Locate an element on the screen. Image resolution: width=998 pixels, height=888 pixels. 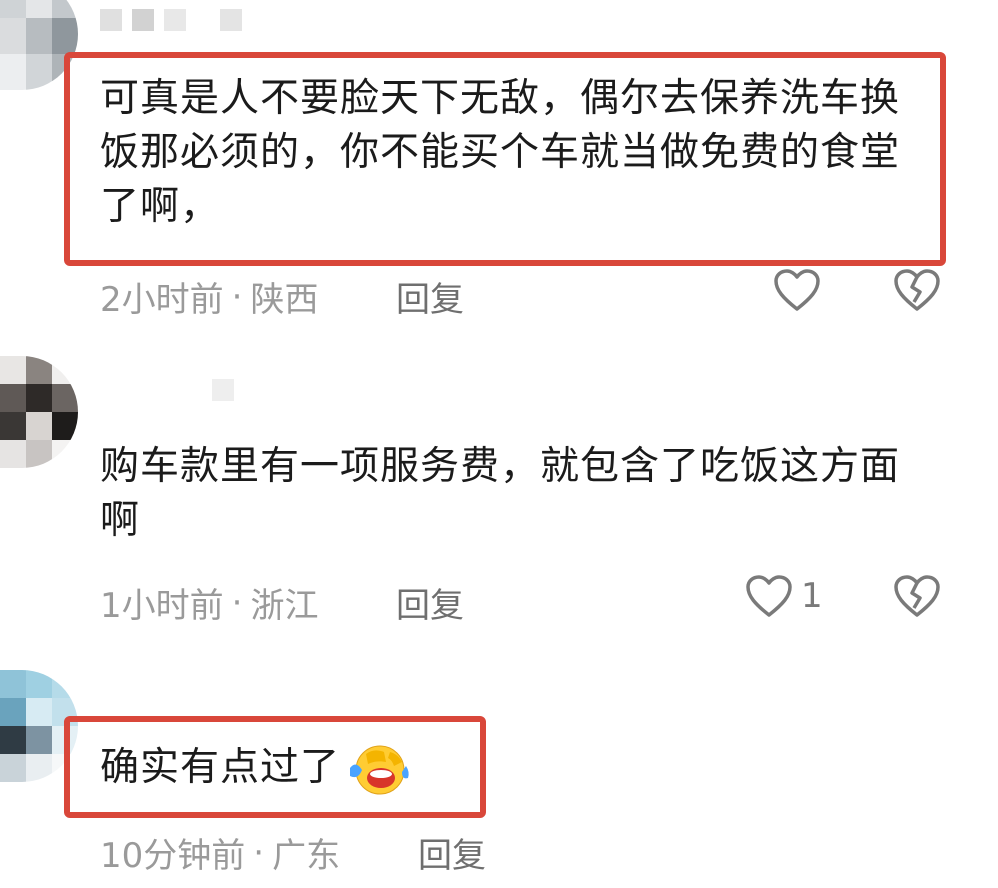
comment-text-content: 确实有点过了 is located at coordinates (220, 767).